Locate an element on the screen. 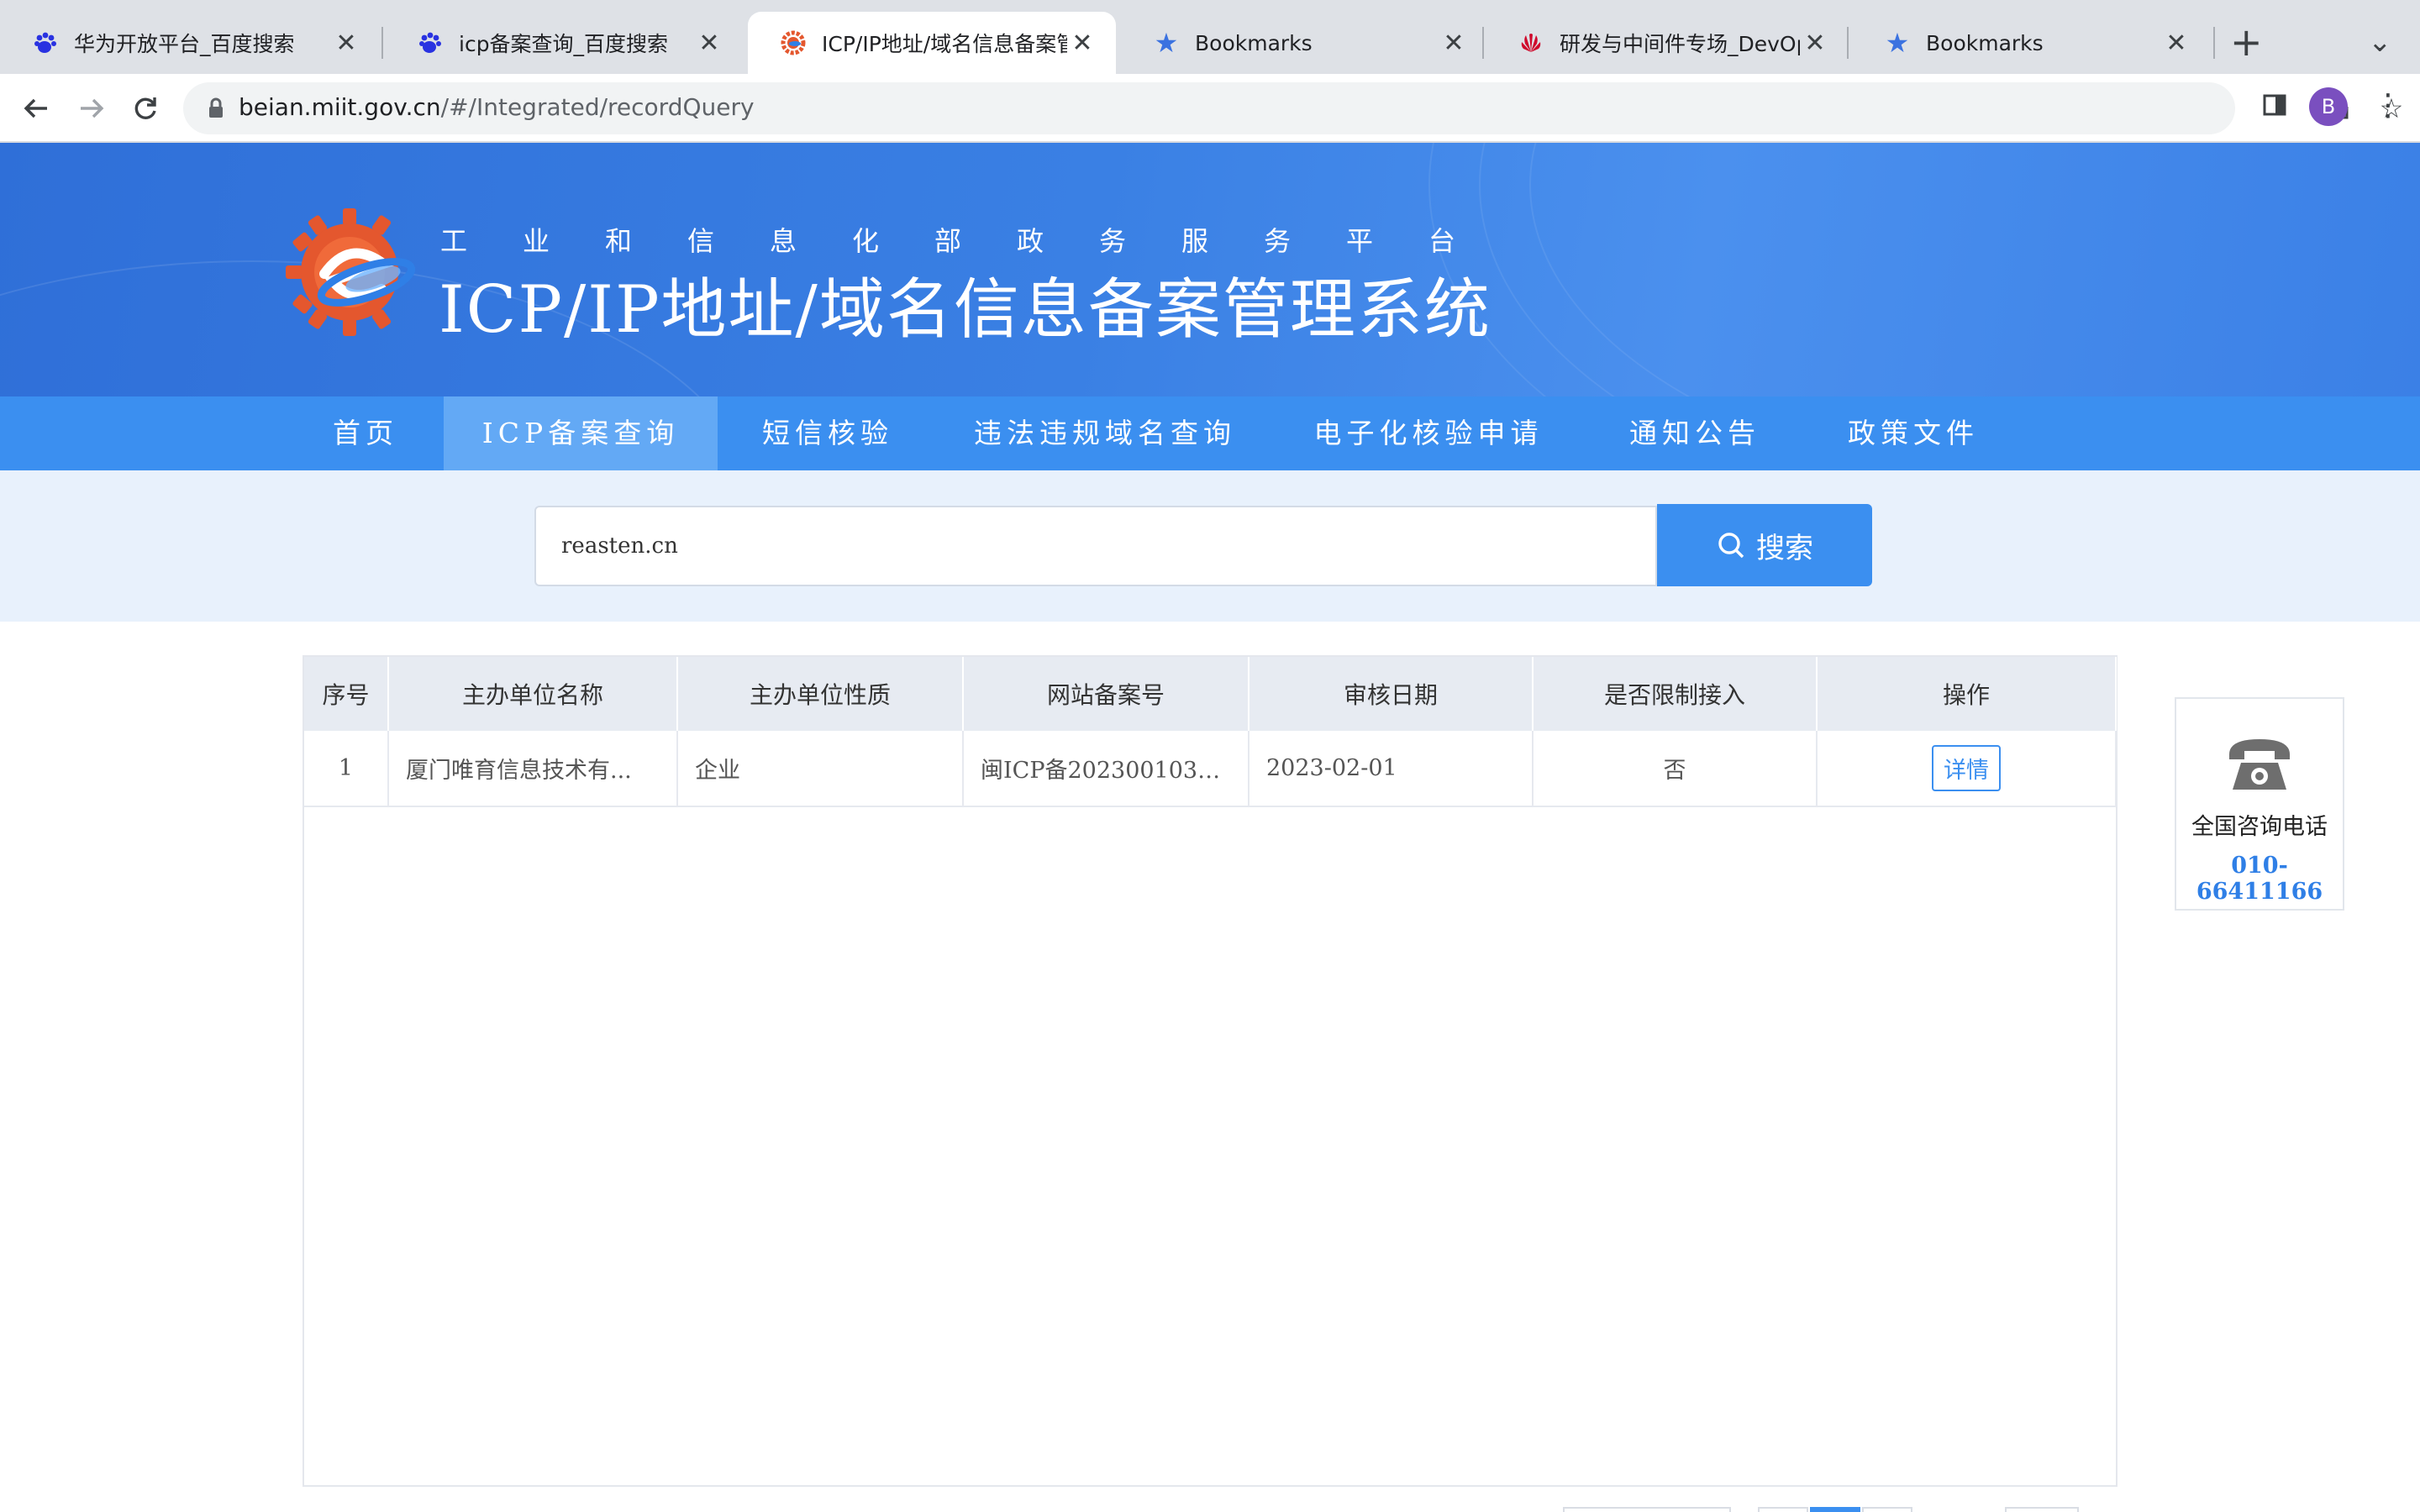 This screenshot has width=2420, height=1512. browser-tab-4: ★ Bookmarks ✕ is located at coordinates (1304, 43).